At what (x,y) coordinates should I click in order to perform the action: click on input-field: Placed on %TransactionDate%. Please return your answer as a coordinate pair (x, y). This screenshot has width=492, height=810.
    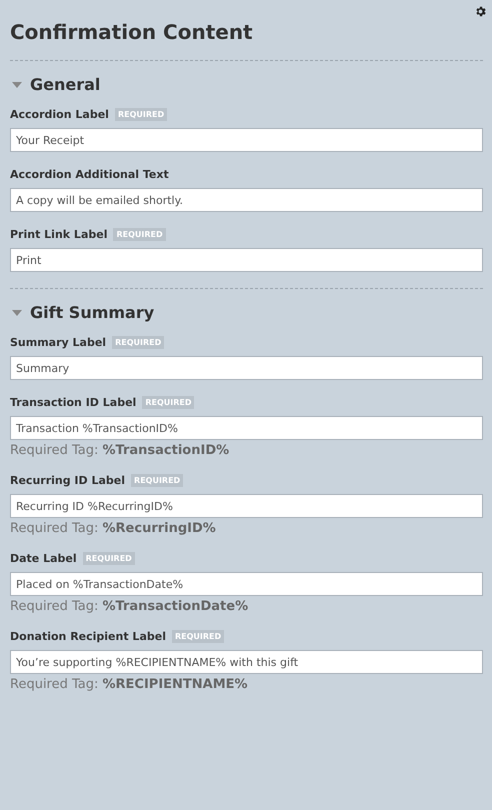
    Looking at the image, I should click on (246, 584).